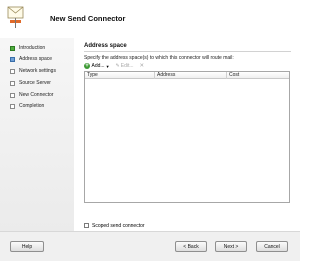  What do you see at coordinates (27, 246) in the screenshot?
I see `help-button: Help` at bounding box center [27, 246].